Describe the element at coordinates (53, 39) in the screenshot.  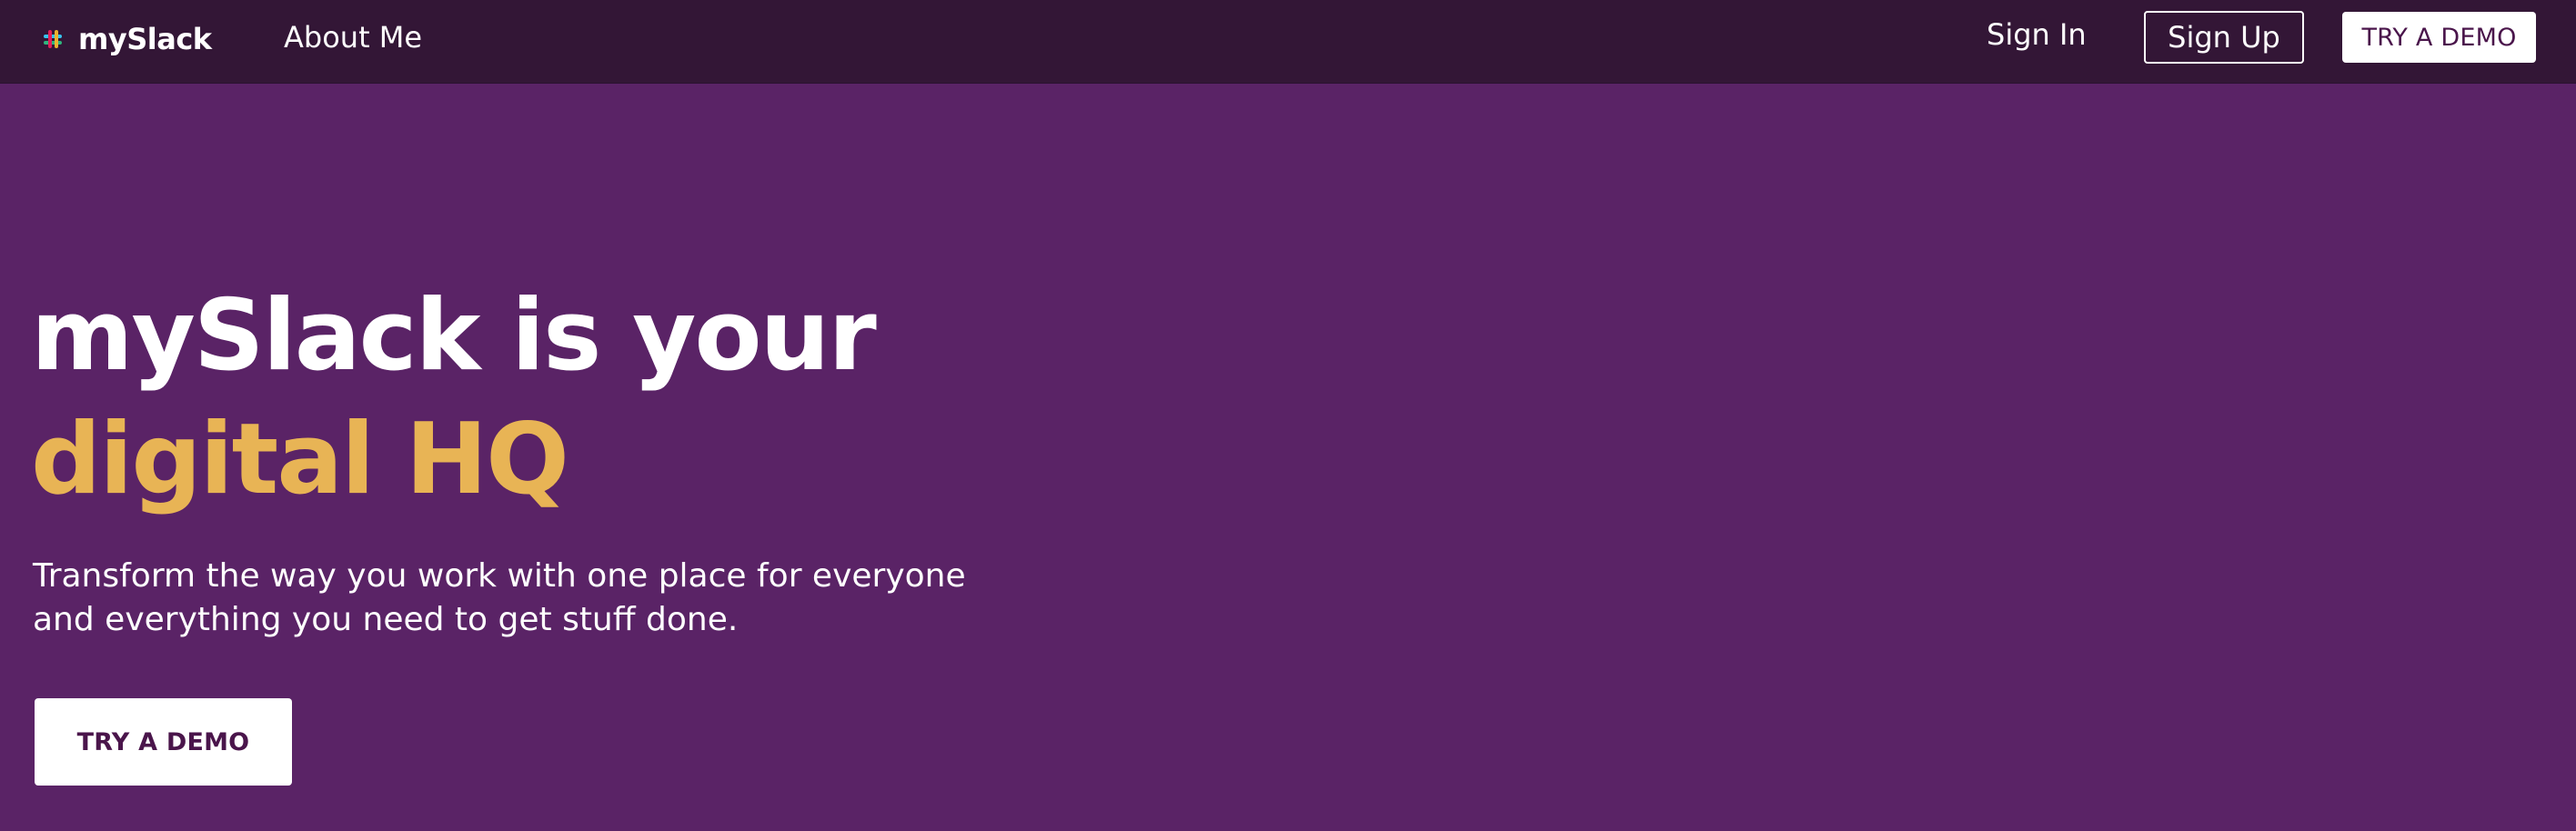
I see `slack-hash-logo-icon` at that location.